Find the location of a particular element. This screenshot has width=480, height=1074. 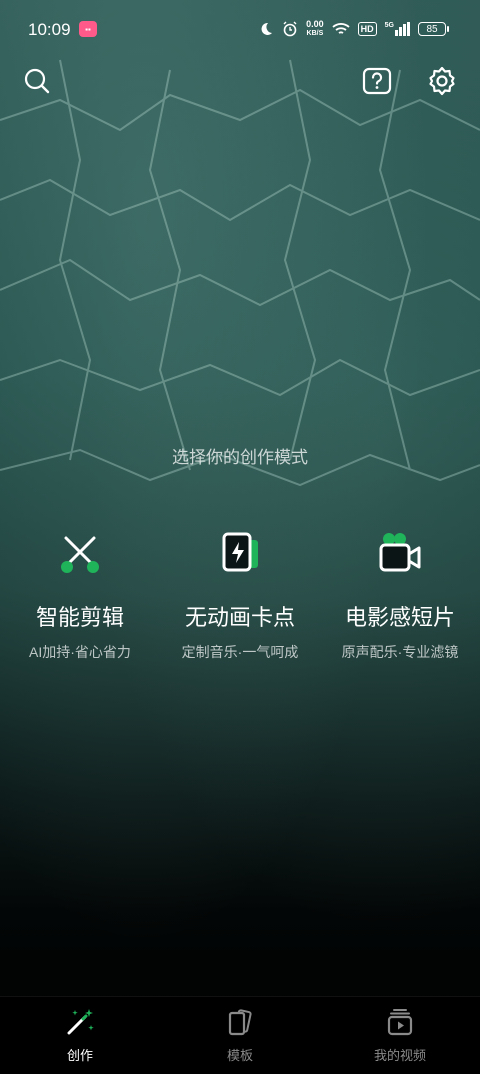

mode-smart-edit: 智能剪辑 AI加持·省心省力 is located at coordinates (80, 596).